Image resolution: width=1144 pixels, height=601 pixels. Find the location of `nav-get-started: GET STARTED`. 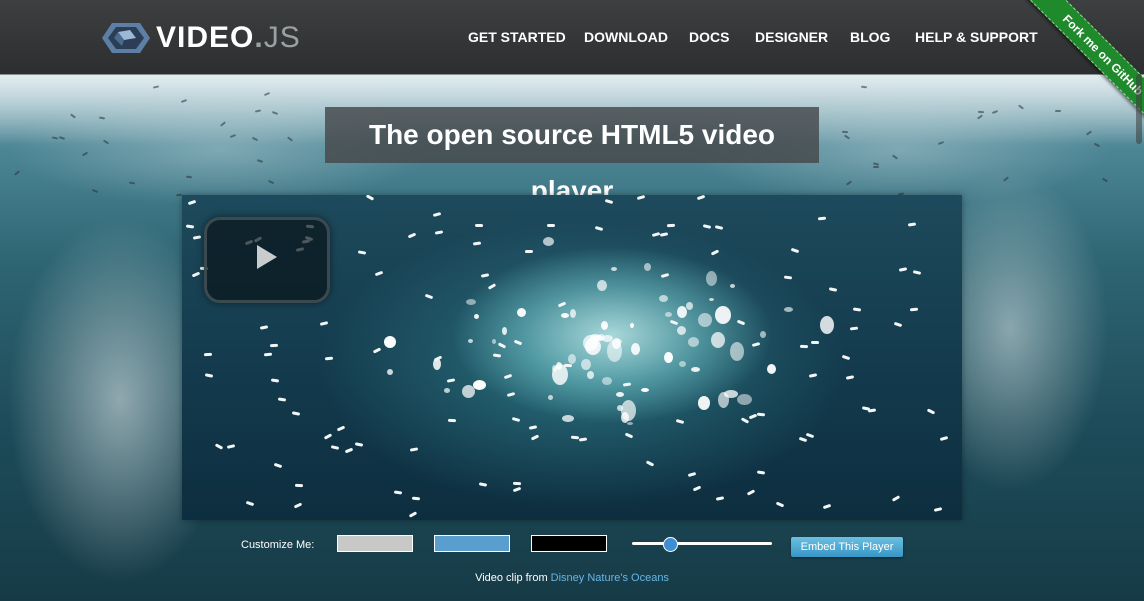

nav-get-started: GET STARTED is located at coordinates (517, 37).